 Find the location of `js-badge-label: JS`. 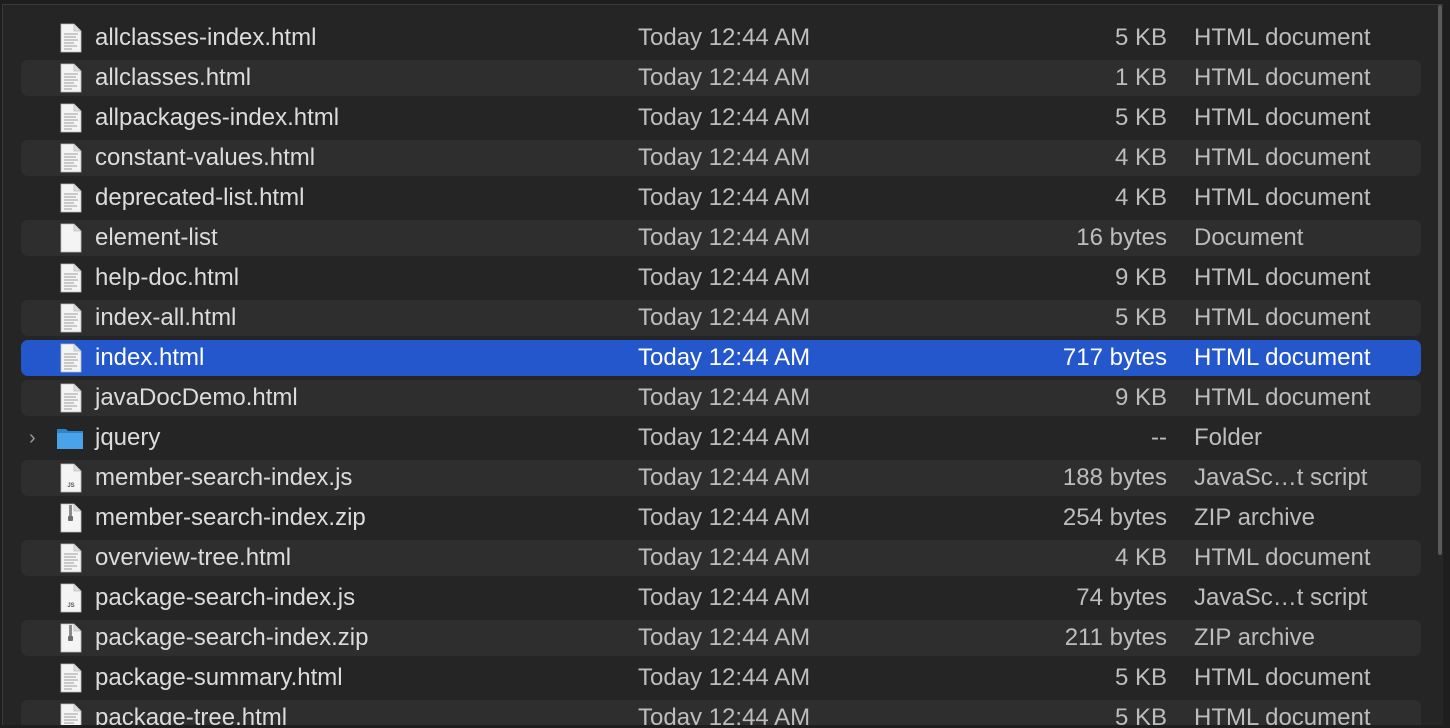

js-badge-label: JS is located at coordinates (70, 486).